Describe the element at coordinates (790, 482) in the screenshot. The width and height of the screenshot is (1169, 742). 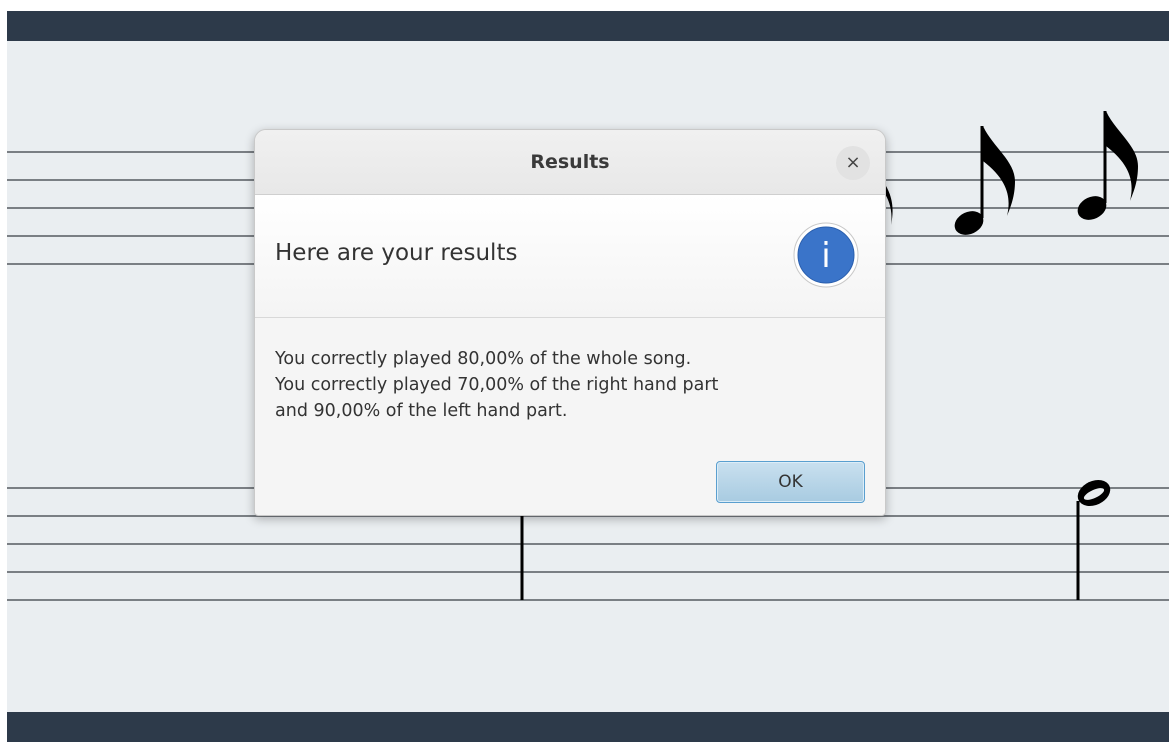
I see `ok-button: OK` at that location.